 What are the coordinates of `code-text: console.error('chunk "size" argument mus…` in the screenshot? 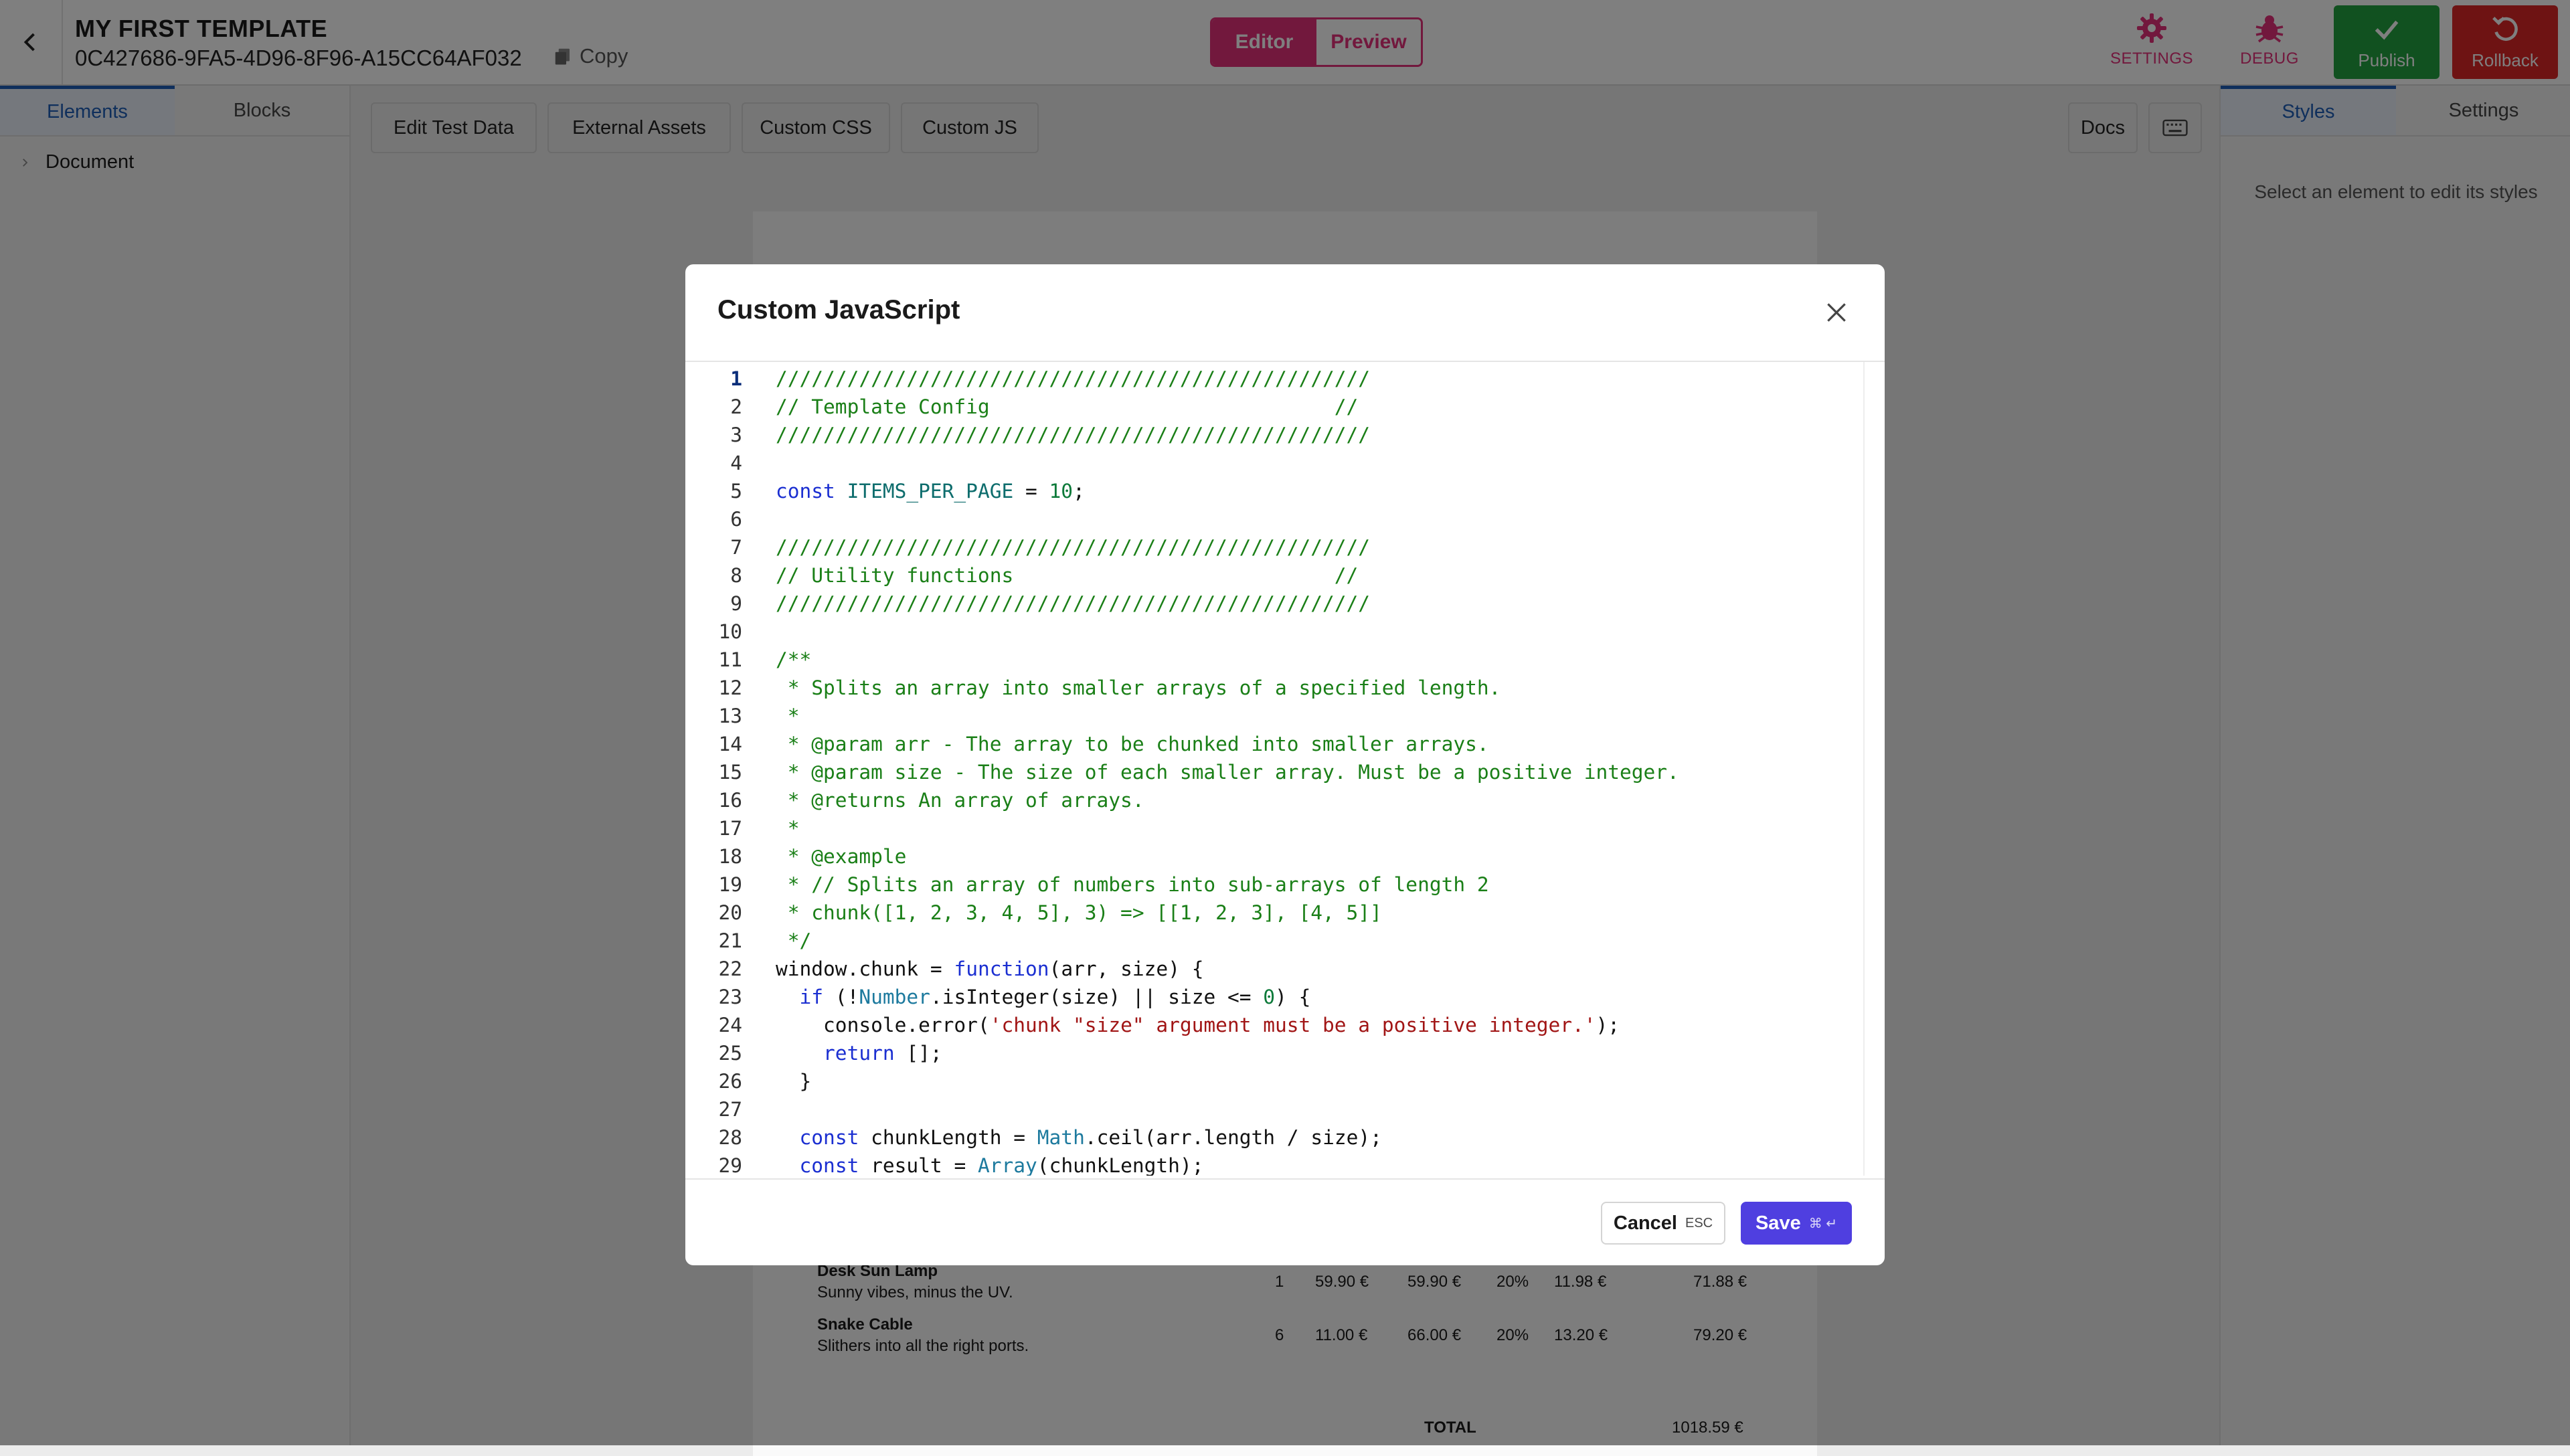 It's located at (1222, 1025).